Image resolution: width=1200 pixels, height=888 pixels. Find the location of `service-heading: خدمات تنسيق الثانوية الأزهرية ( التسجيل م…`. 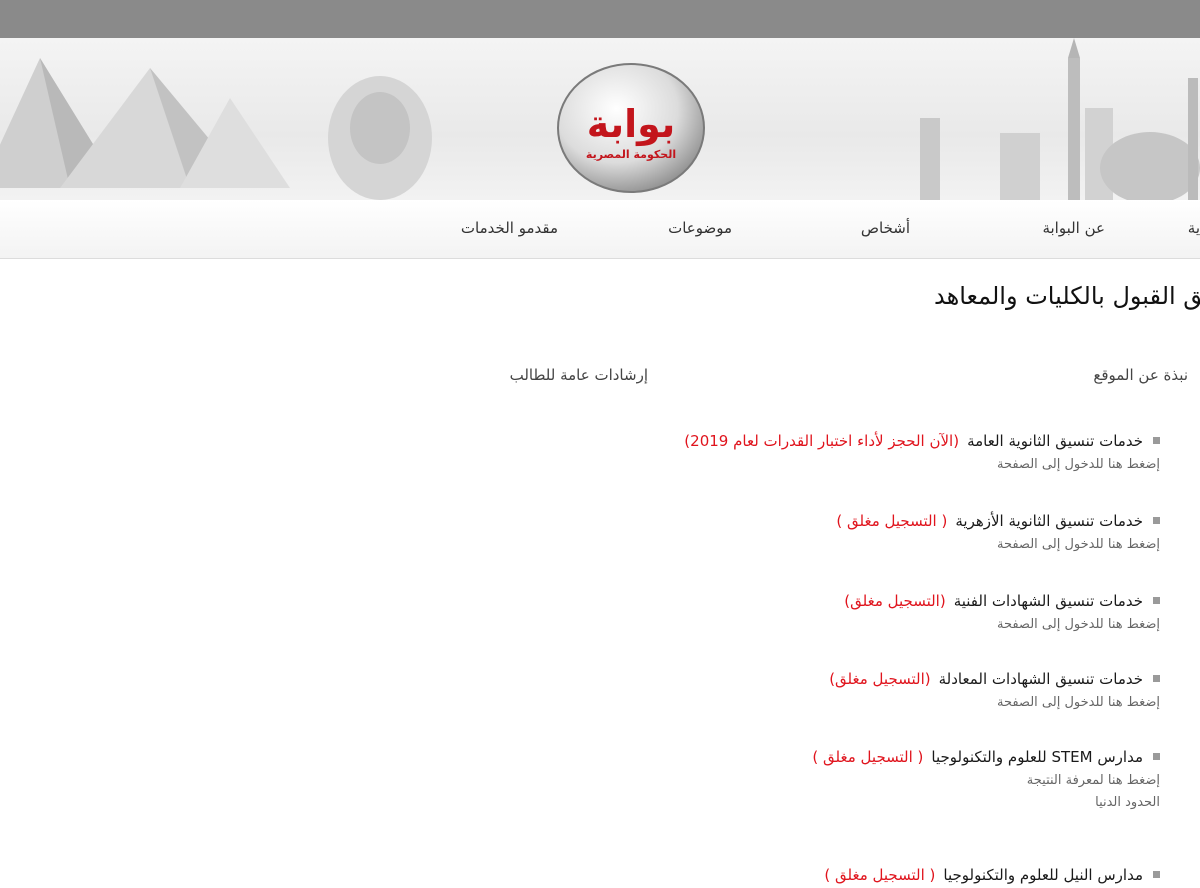

service-heading: خدمات تنسيق الثانوية الأزهرية ( التسجيل م… is located at coordinates (760, 521).